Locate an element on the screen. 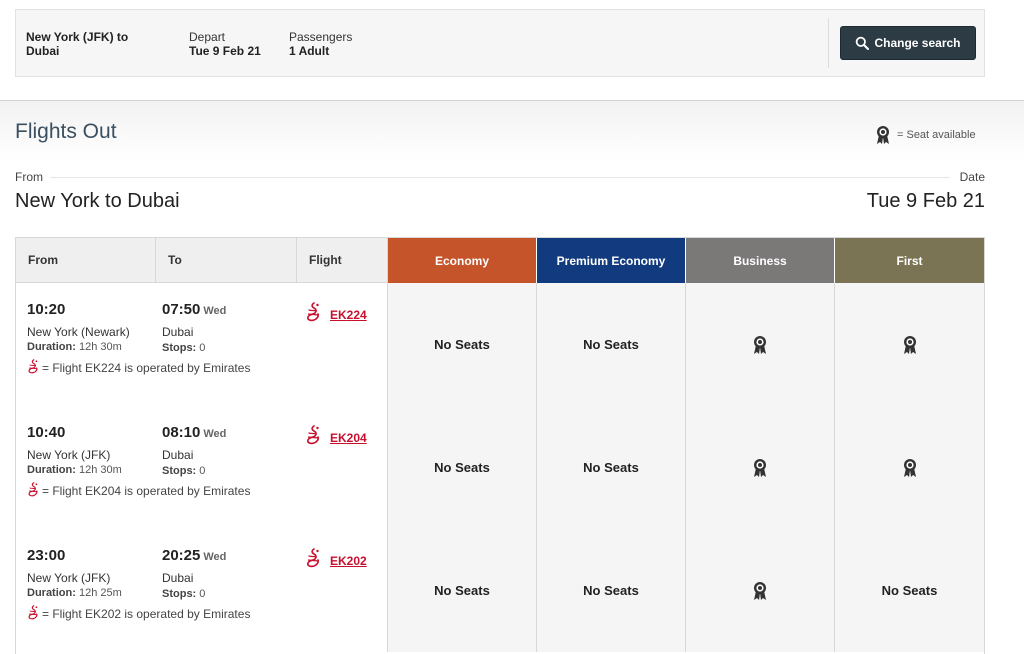 The height and width of the screenshot is (654, 1024). flight-number-link: EK202 is located at coordinates (348, 561).